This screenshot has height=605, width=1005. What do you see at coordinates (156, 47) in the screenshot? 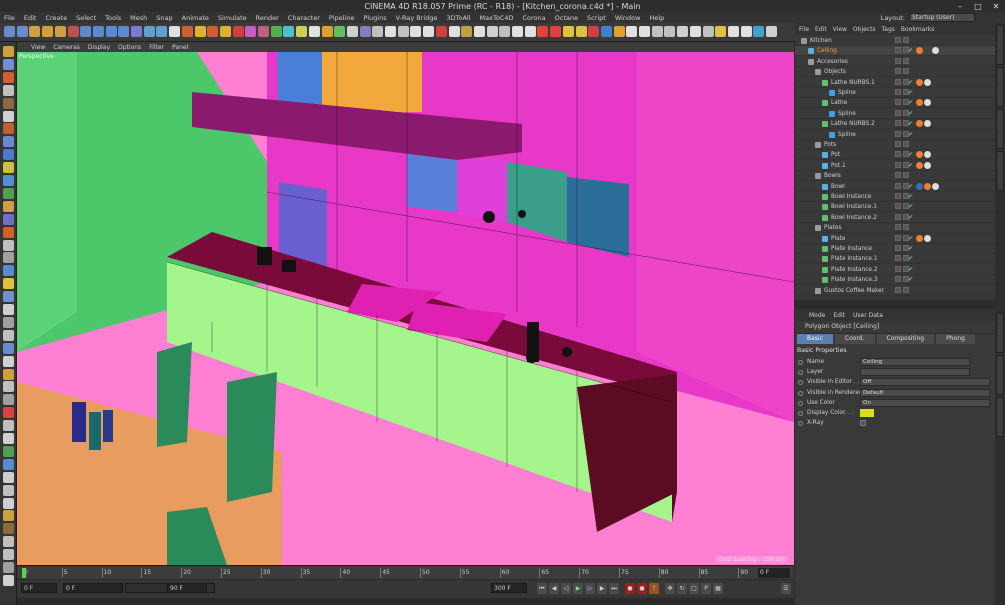
I see `viewport-menu-item: Filter` at bounding box center [156, 47].